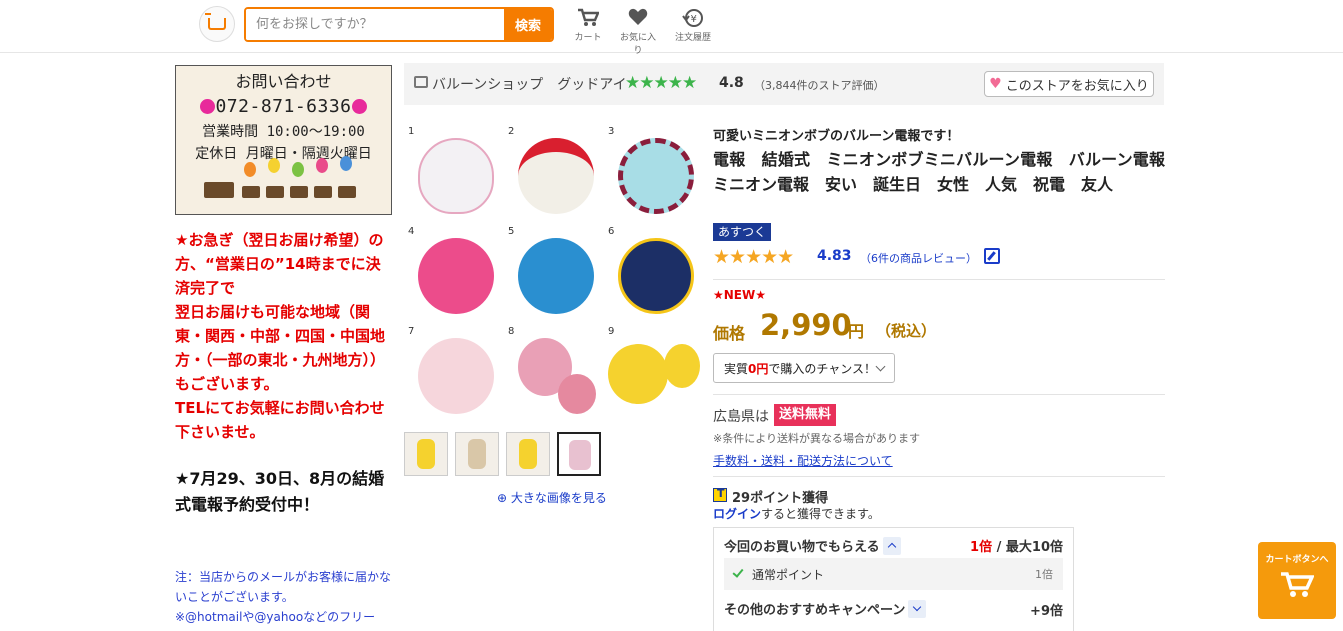 This screenshot has width=1343, height=631. Describe the element at coordinates (917, 609) in the screenshot. I see `chevron-down-icon` at that location.